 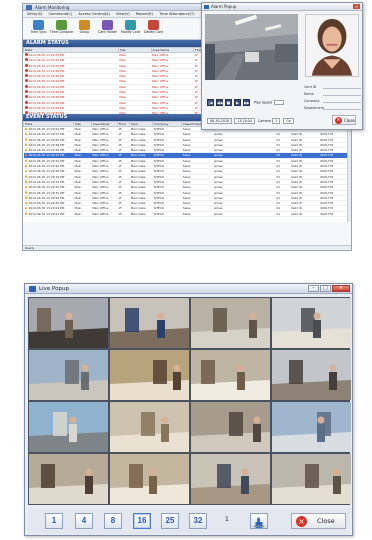 I want to click on live-close-button: × Close, so click(x=318, y=521).